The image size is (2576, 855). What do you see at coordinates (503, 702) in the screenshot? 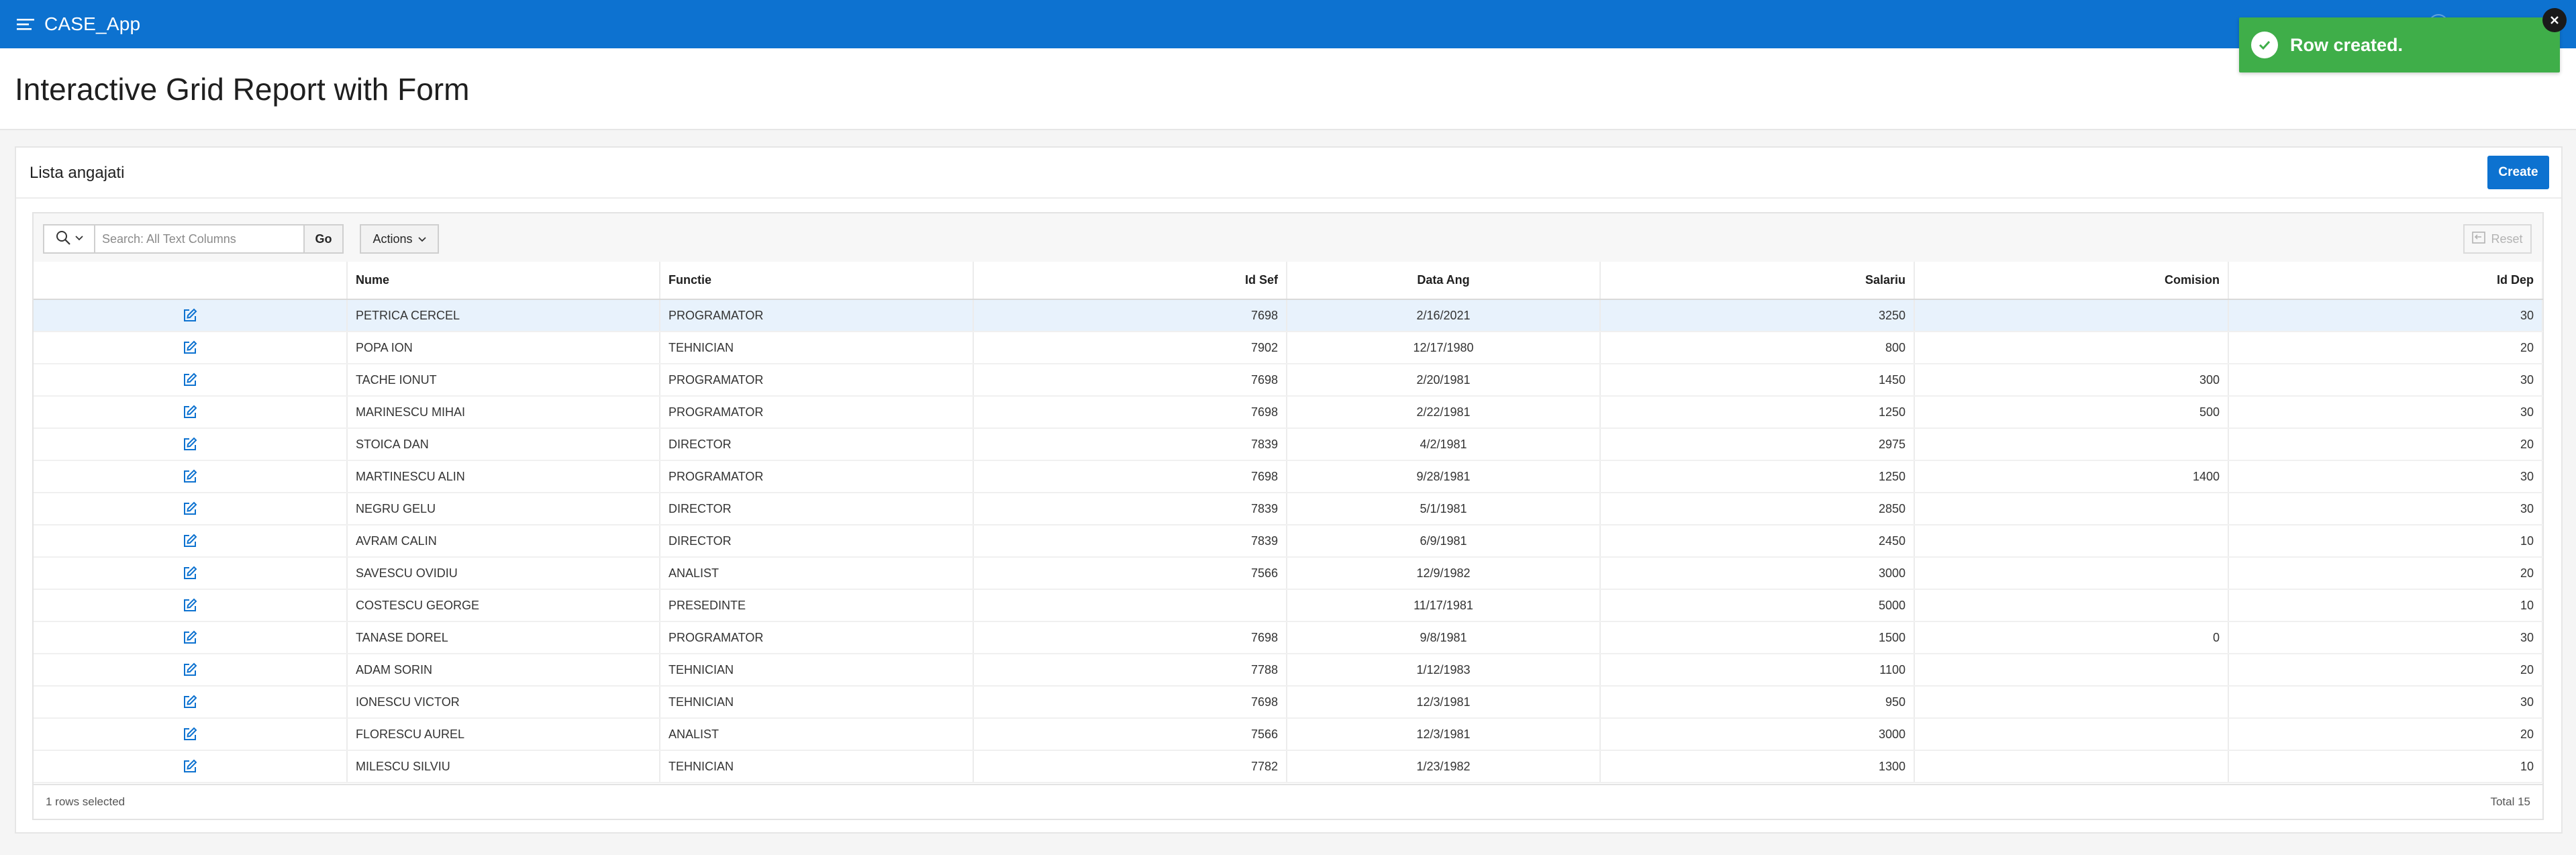
I see `table-cell: IONESCU VICTOR` at bounding box center [503, 702].